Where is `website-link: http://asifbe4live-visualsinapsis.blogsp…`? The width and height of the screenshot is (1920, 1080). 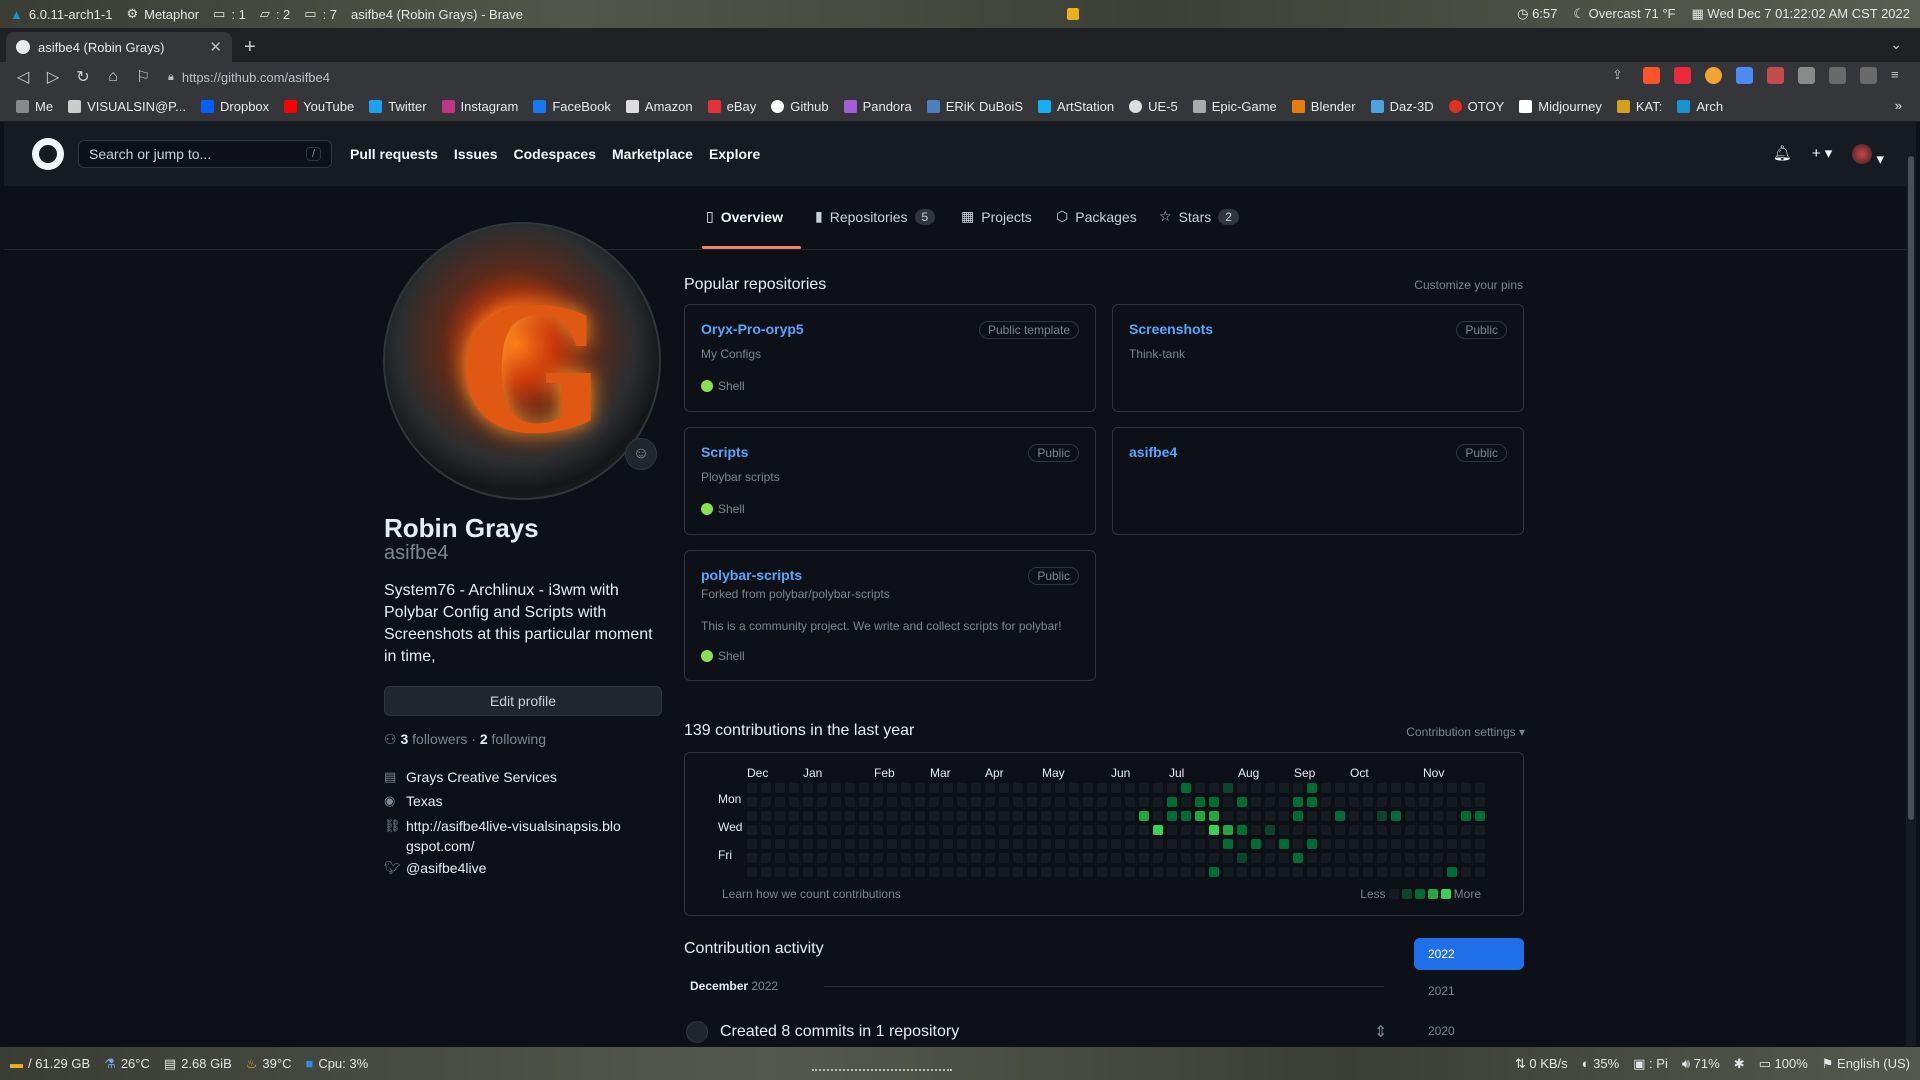
website-link: http://asifbe4live-visualsinapsis.blogsp… is located at coordinates (514, 836).